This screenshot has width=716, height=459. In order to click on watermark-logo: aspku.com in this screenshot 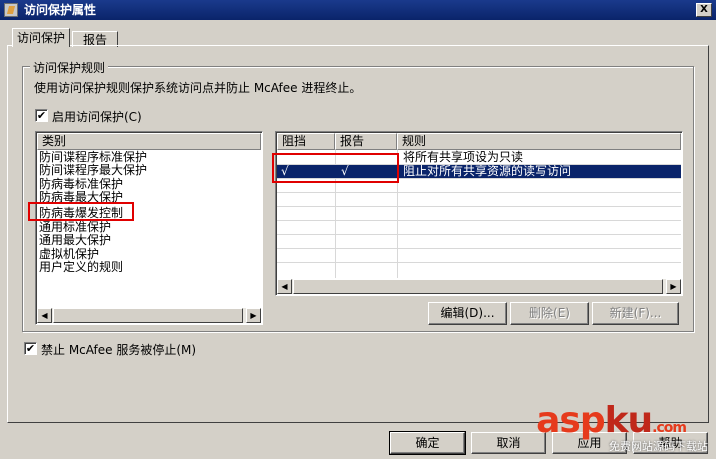, I will do `click(611, 420)`.